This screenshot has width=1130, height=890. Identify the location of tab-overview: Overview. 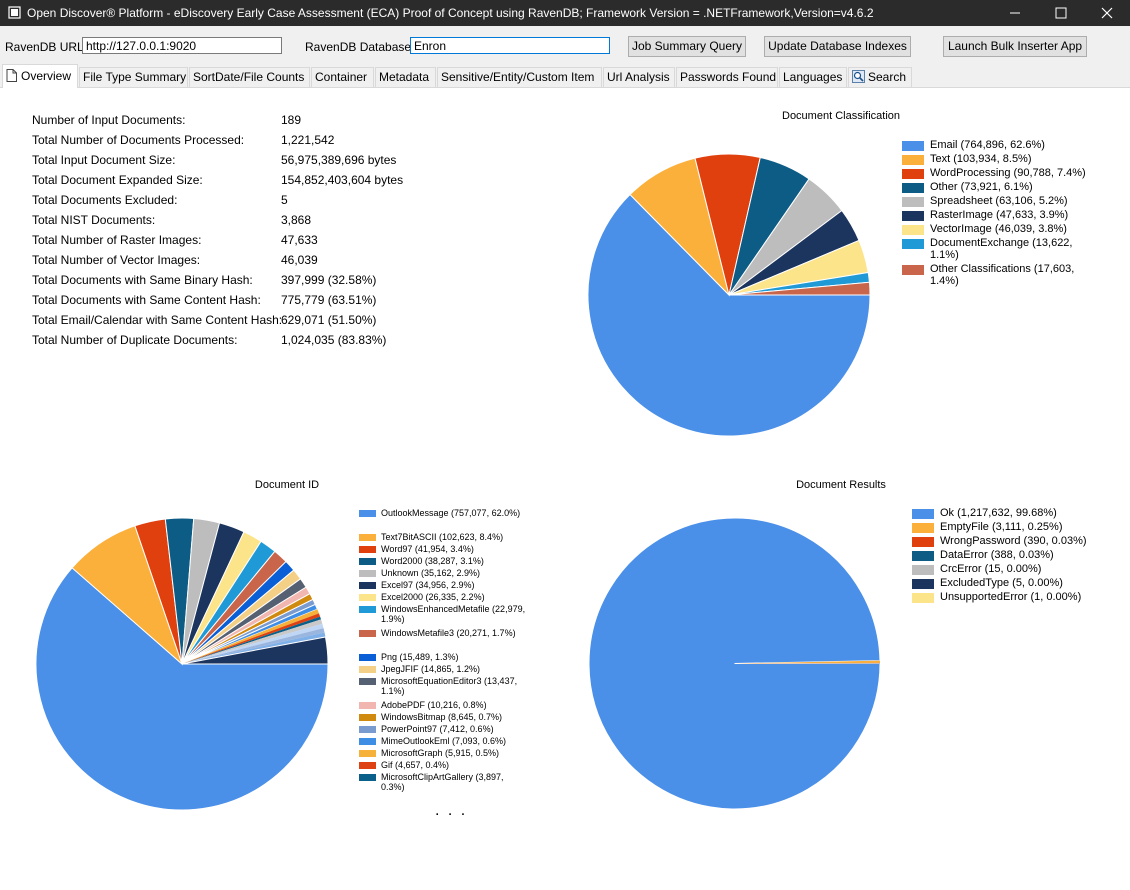
(40, 76).